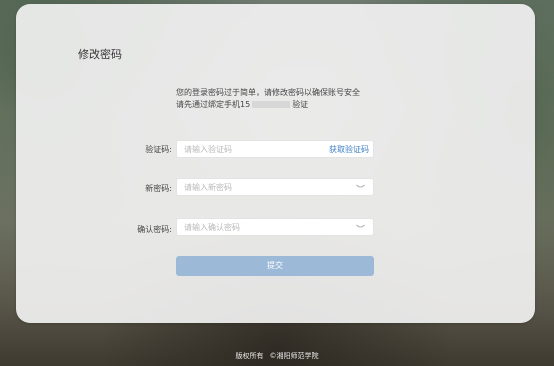  Describe the element at coordinates (249, 227) in the screenshot. I see `confirm-password-input` at that location.